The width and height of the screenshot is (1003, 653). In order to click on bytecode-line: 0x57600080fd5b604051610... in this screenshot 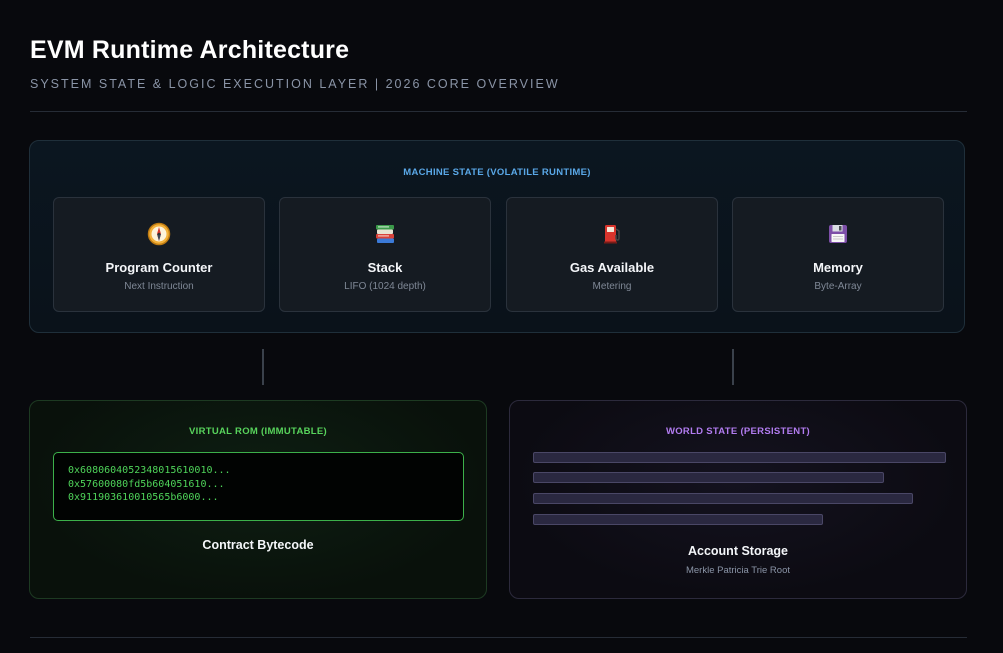, I will do `click(146, 484)`.